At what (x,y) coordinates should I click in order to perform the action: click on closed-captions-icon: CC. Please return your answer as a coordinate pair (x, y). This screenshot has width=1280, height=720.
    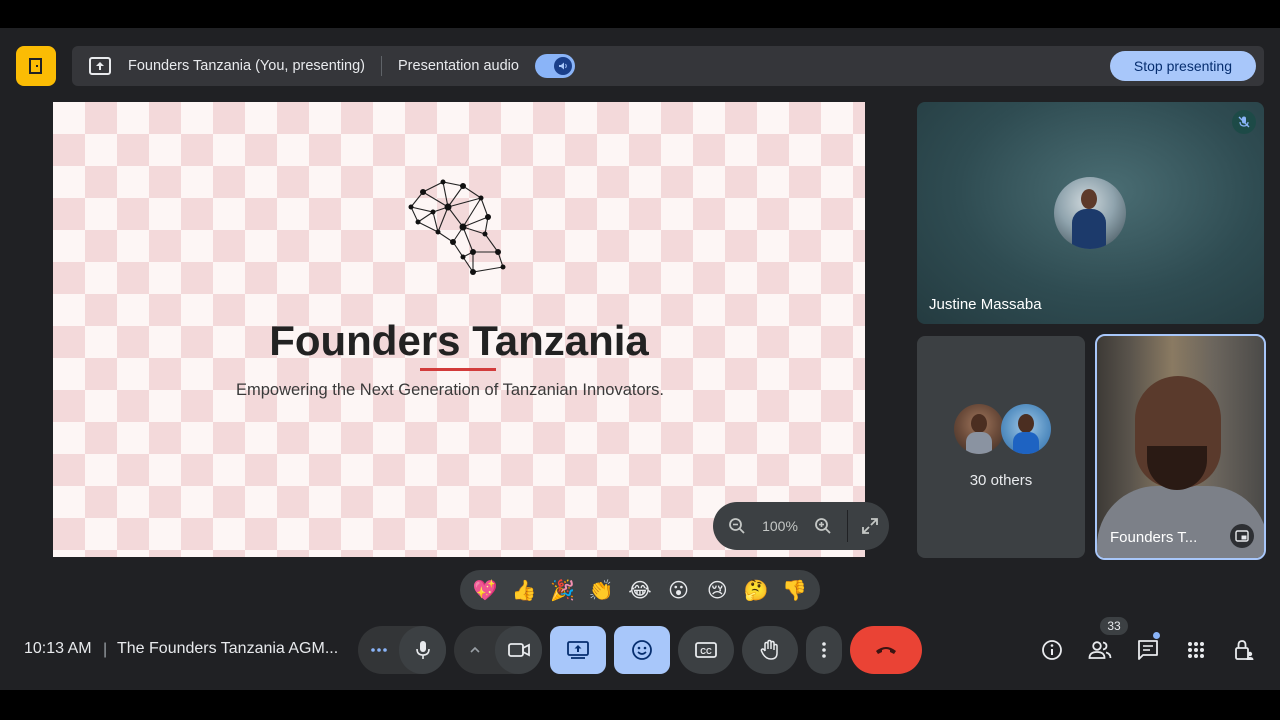
    Looking at the image, I should click on (706, 650).